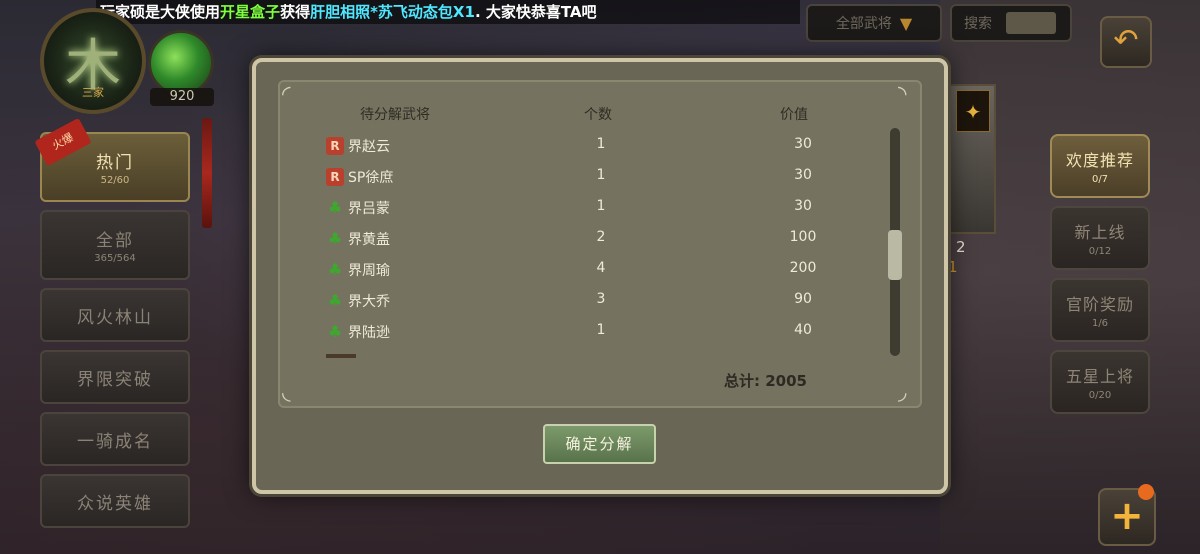 The width and height of the screenshot is (1200, 554). I want to click on general-value: 100, so click(803, 237).